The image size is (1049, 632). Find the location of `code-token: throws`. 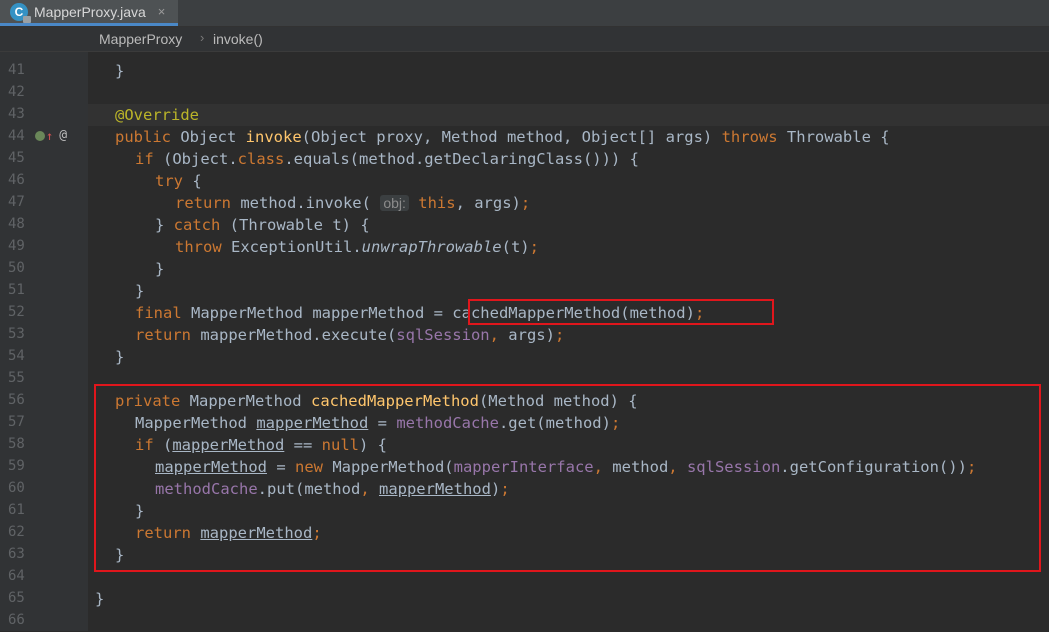

code-token: throws is located at coordinates (754, 137).